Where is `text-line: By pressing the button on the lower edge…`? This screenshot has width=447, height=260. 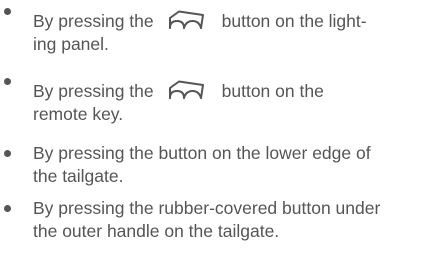 text-line: By pressing the button on the lower edge… is located at coordinates (202, 153).